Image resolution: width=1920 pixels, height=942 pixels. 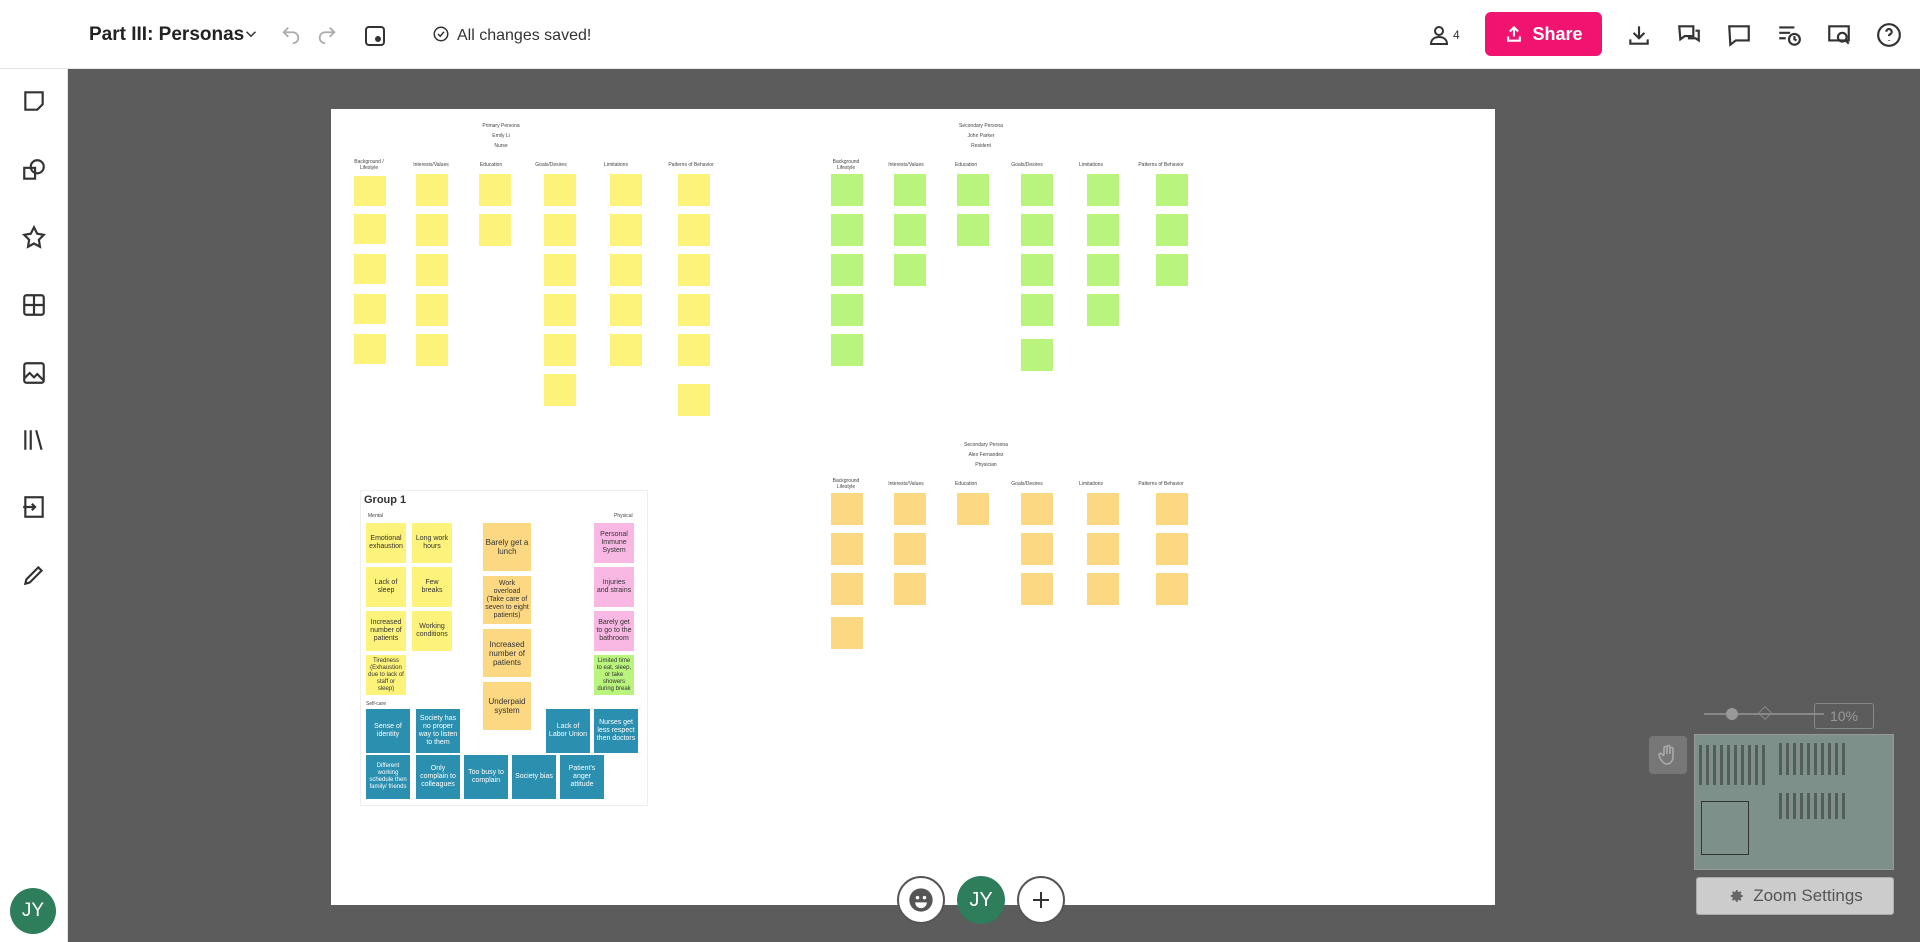 What do you see at coordinates (614, 587) in the screenshot?
I see `sticky-note: Injuries and strains` at bounding box center [614, 587].